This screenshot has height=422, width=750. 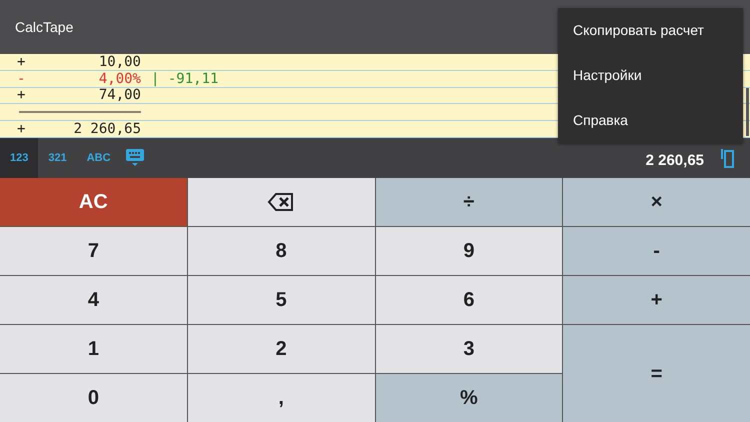 What do you see at coordinates (469, 202) in the screenshot?
I see `key-button: ÷` at bounding box center [469, 202].